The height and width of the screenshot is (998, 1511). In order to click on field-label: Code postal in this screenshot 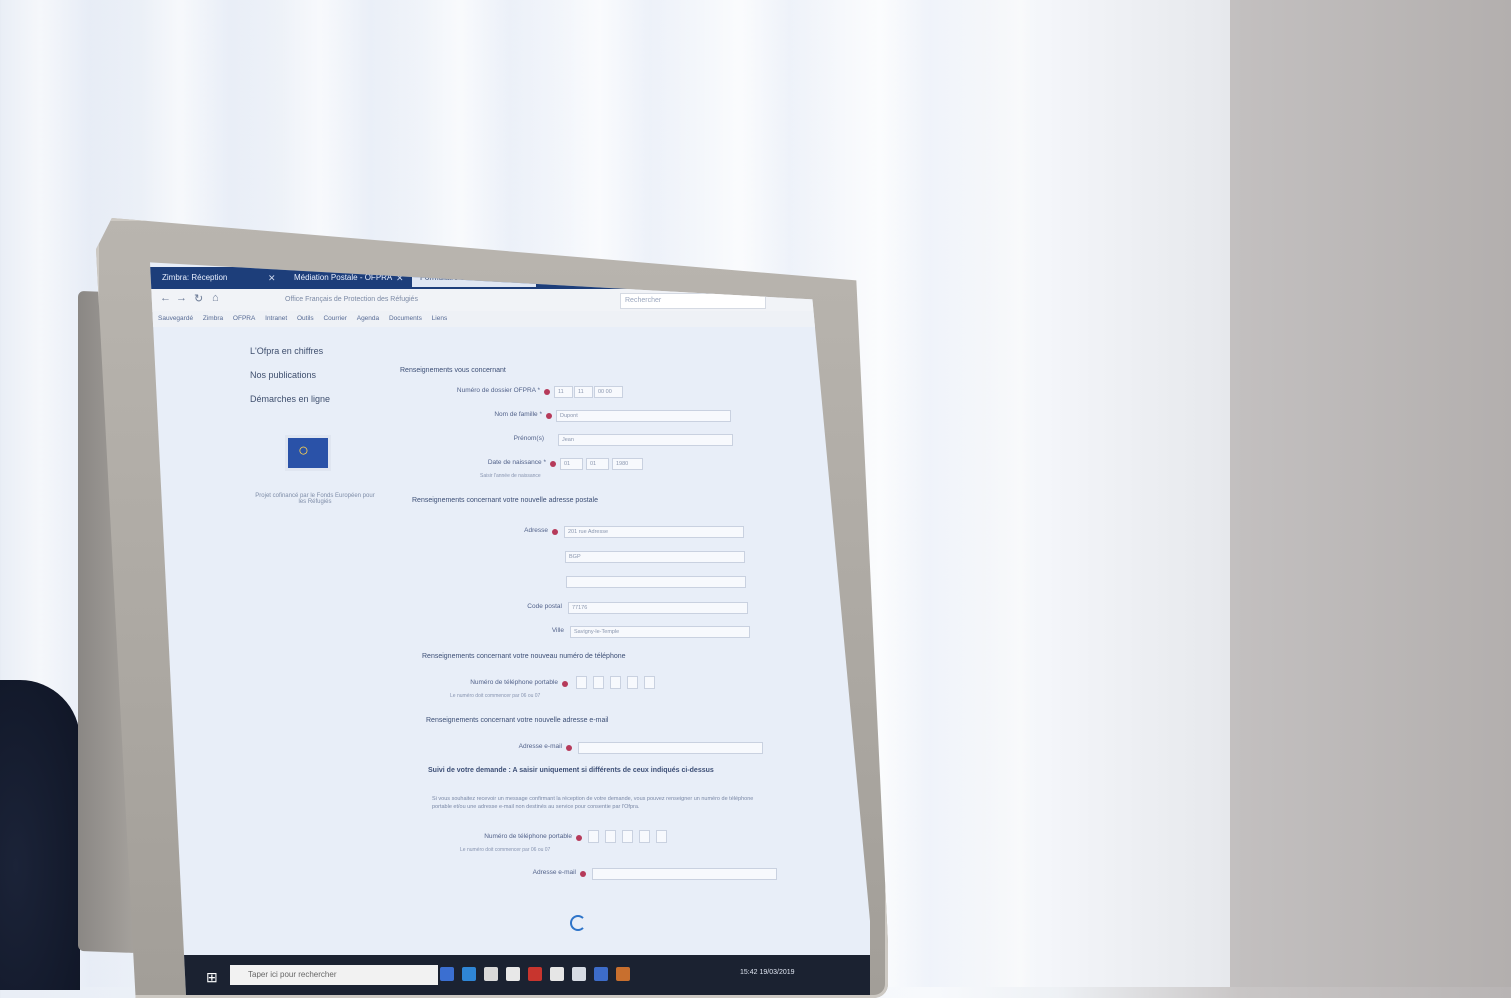, I will do `click(544, 606)`.